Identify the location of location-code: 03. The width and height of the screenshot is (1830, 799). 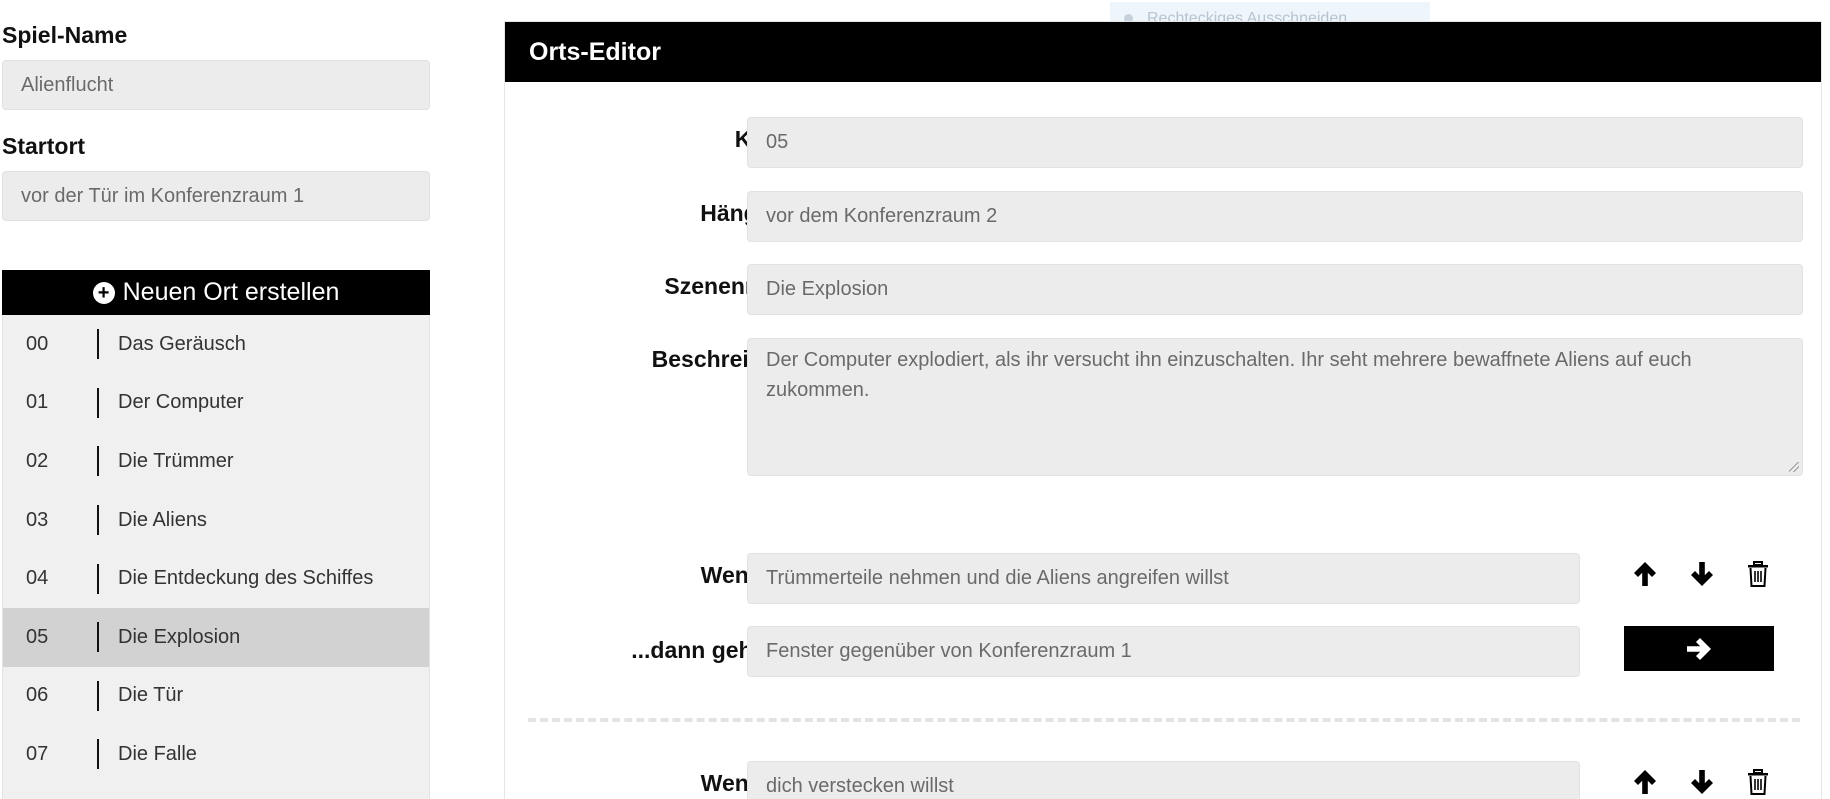
(37, 519).